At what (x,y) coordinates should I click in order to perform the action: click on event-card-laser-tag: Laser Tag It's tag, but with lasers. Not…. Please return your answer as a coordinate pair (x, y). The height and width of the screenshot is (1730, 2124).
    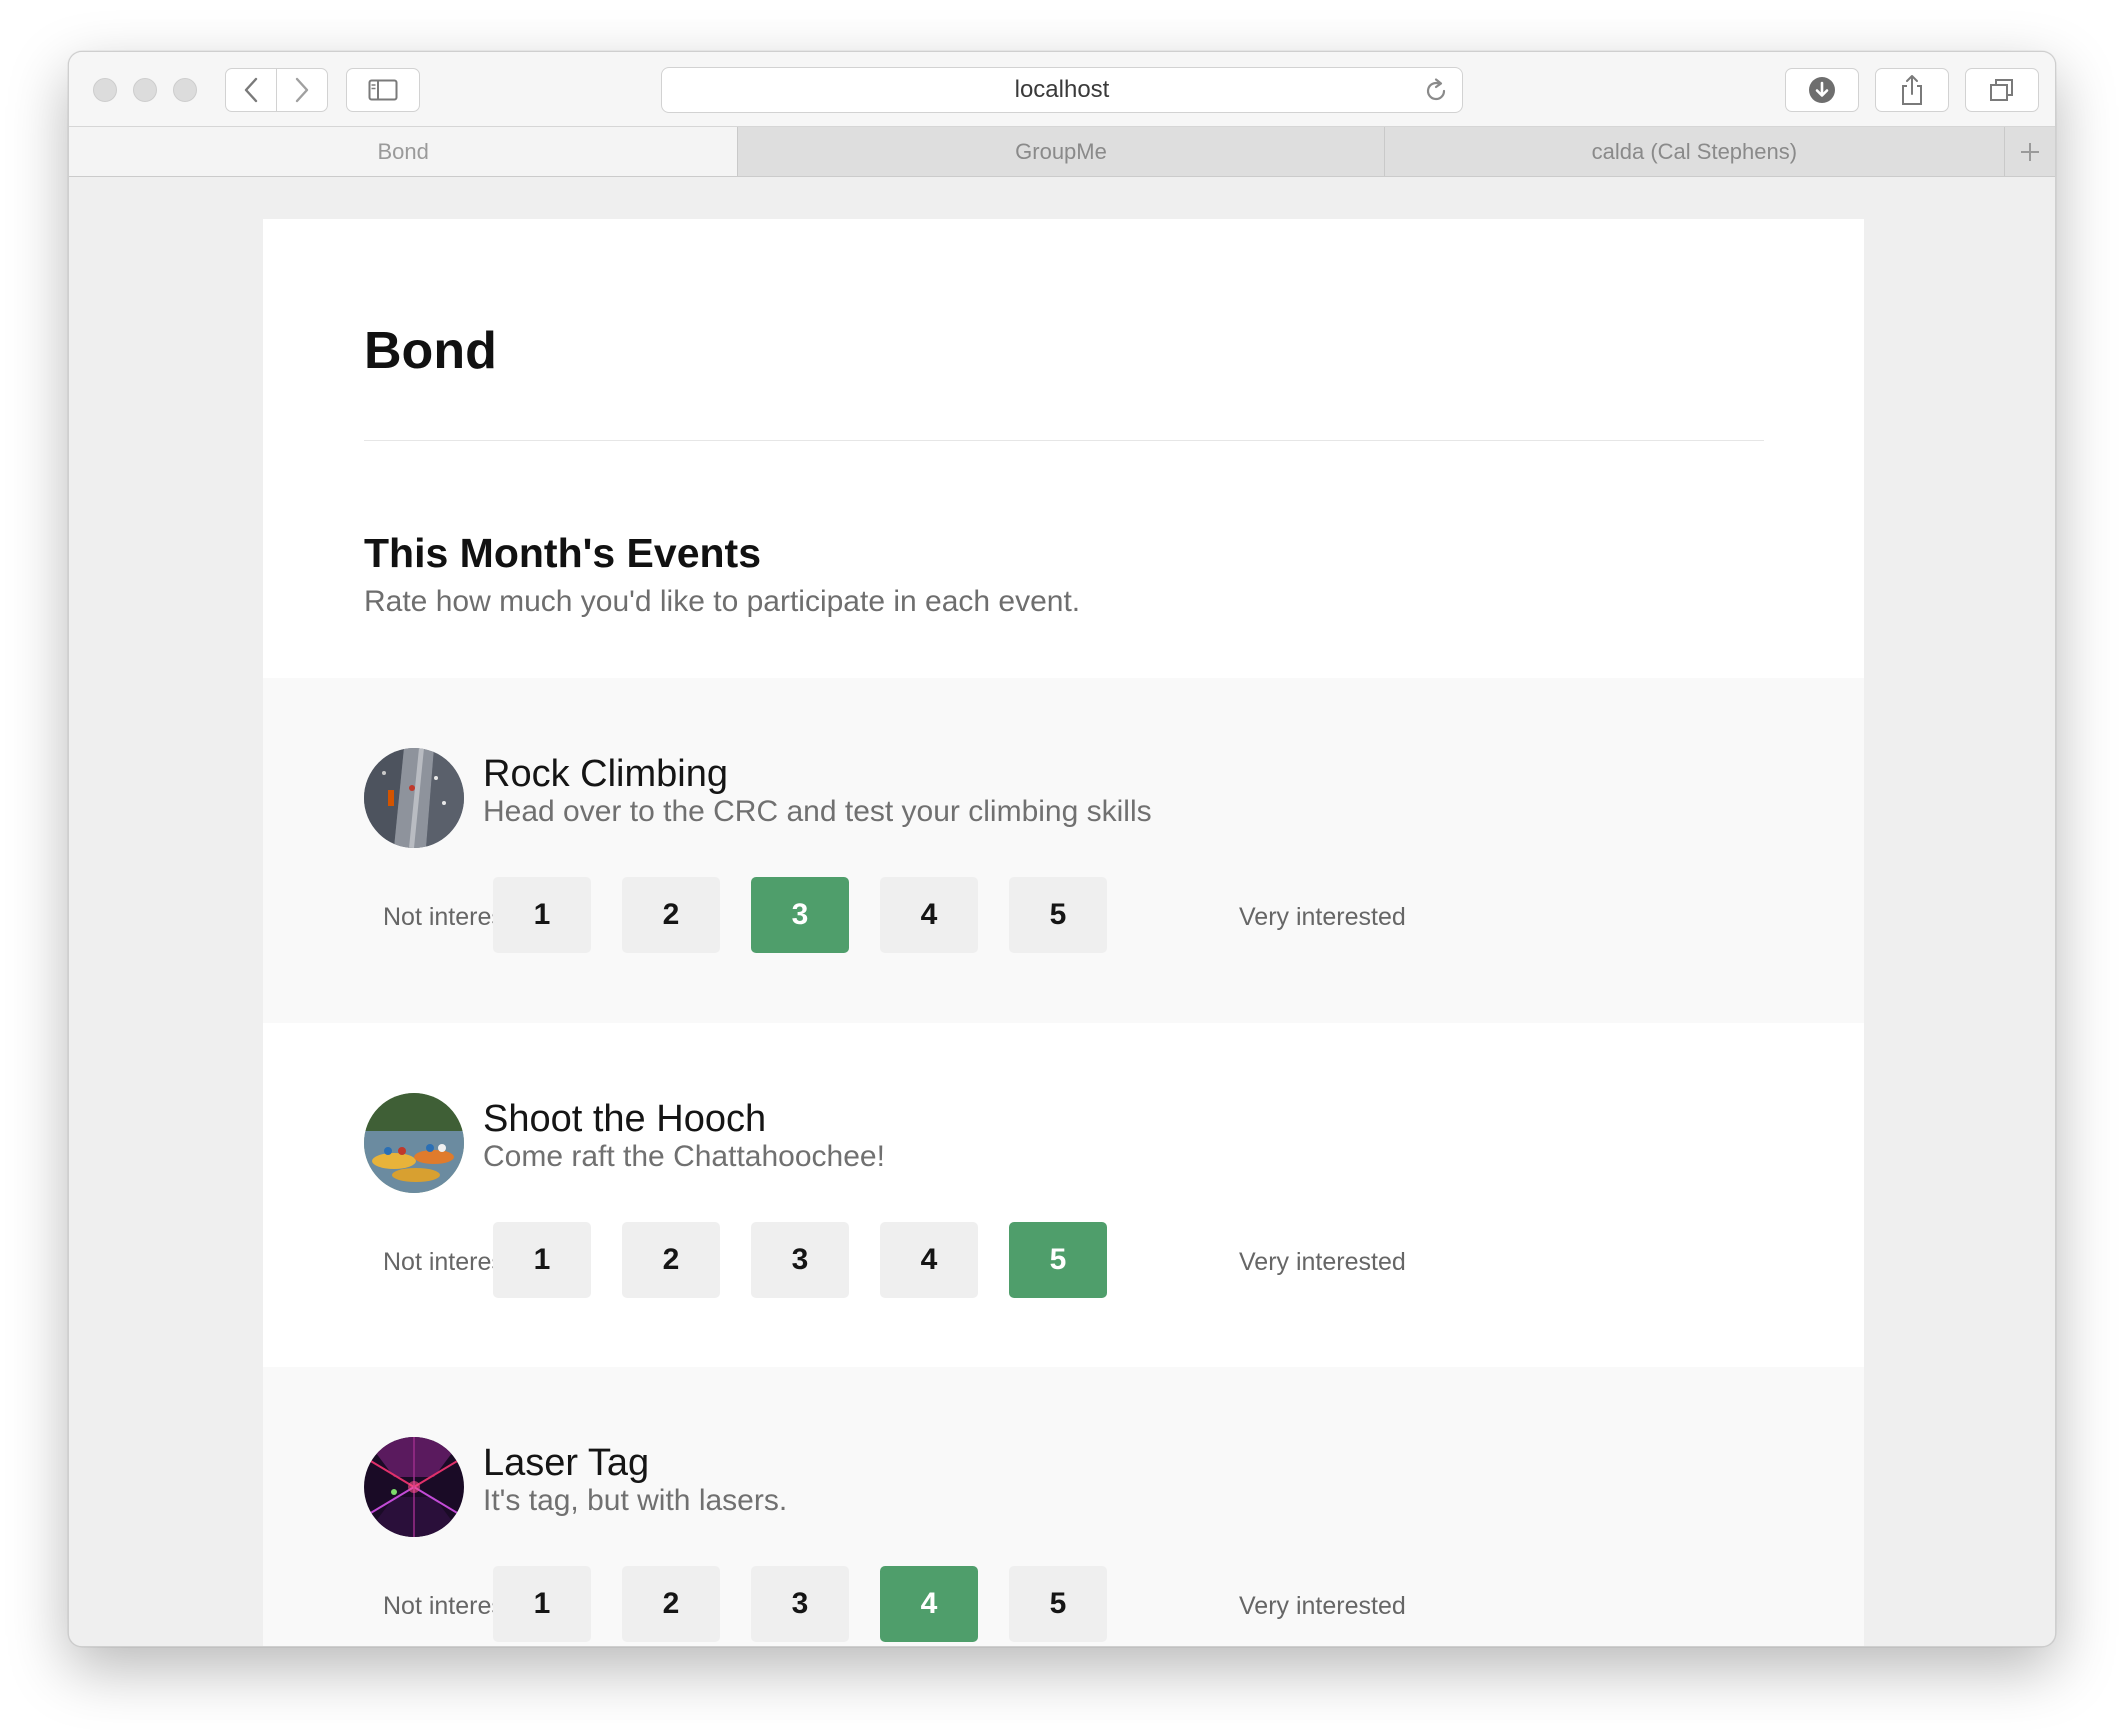
    Looking at the image, I should click on (1063, 1506).